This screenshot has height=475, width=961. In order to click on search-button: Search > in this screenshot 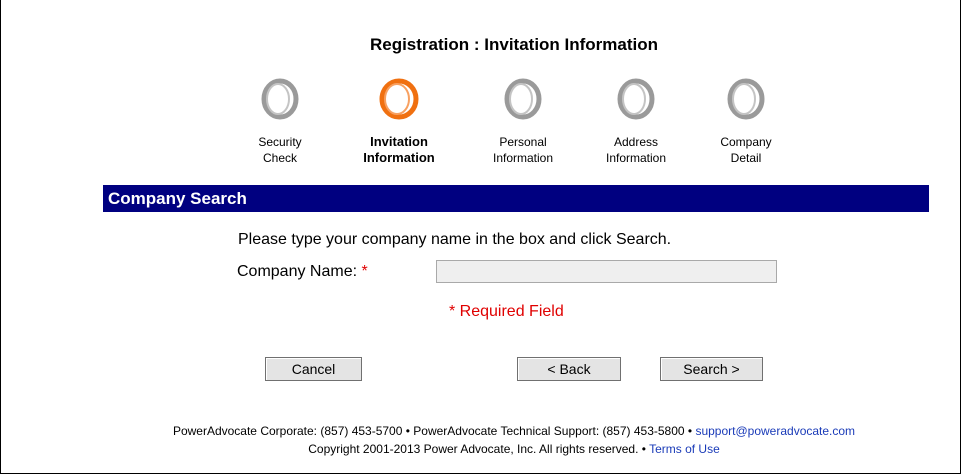, I will do `click(711, 369)`.